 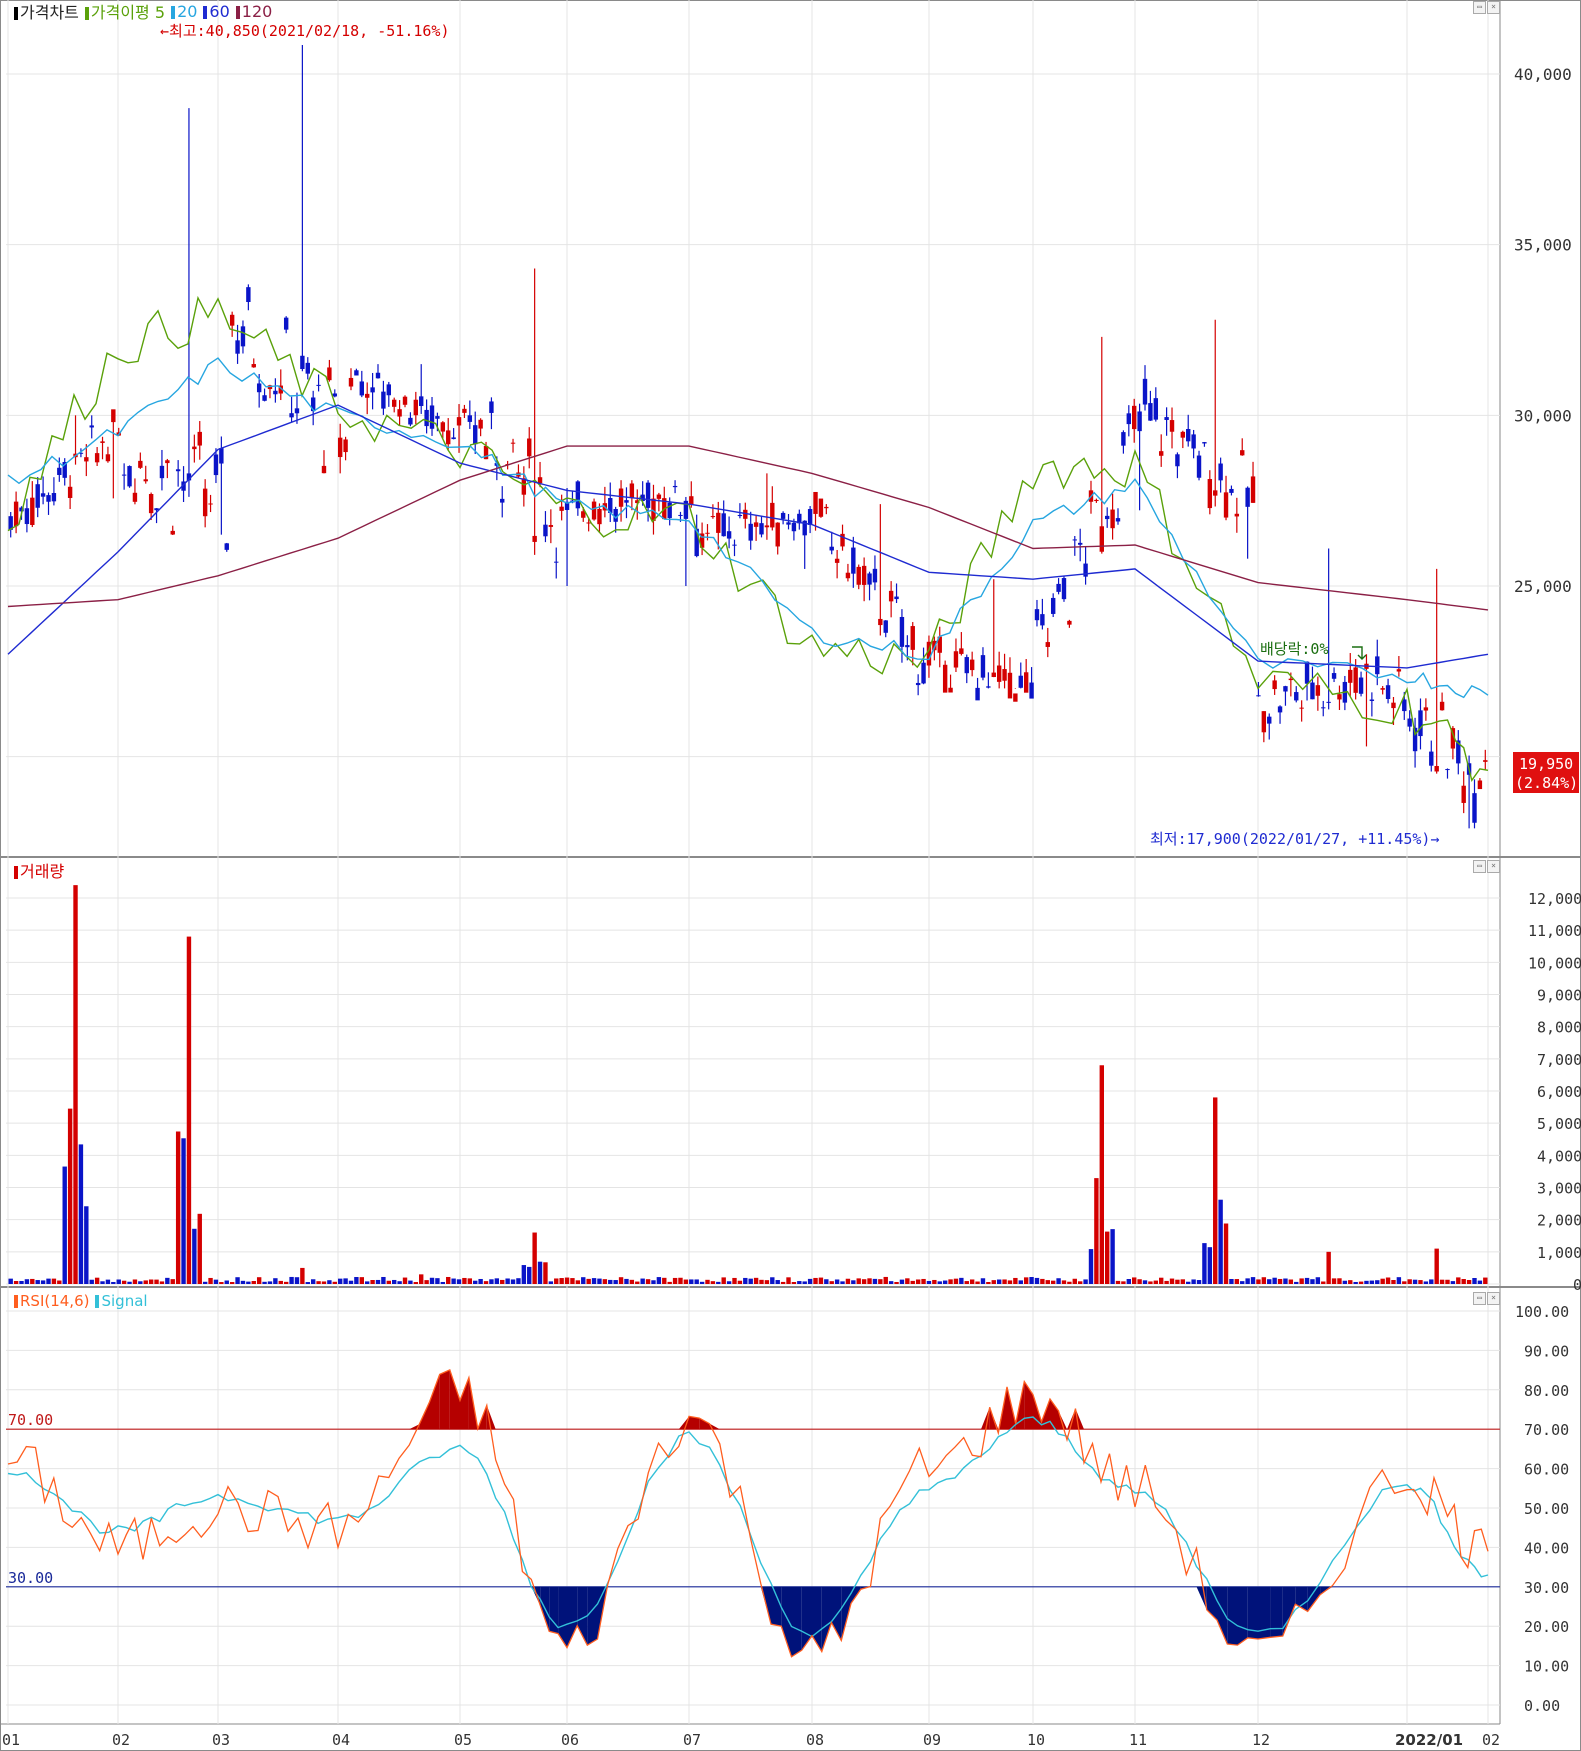 I want to click on low-price-annotation: 최저:17,900(2022/01/27, +11.45%)→, so click(x=1295, y=839).